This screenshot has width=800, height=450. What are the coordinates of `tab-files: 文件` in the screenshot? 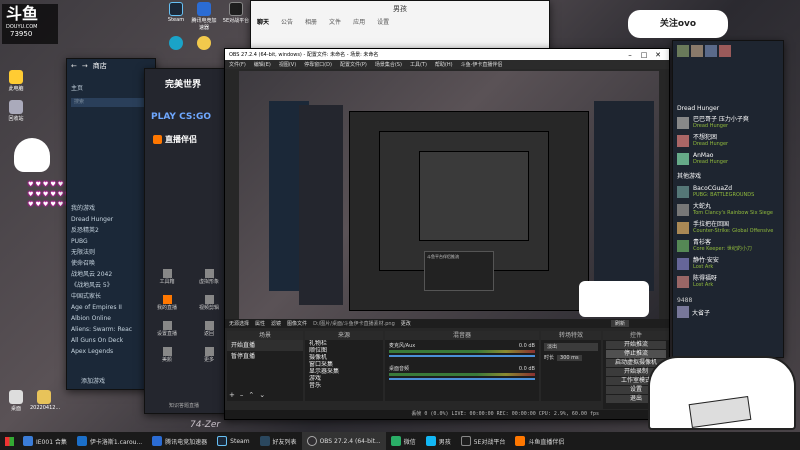 It's located at (335, 21).